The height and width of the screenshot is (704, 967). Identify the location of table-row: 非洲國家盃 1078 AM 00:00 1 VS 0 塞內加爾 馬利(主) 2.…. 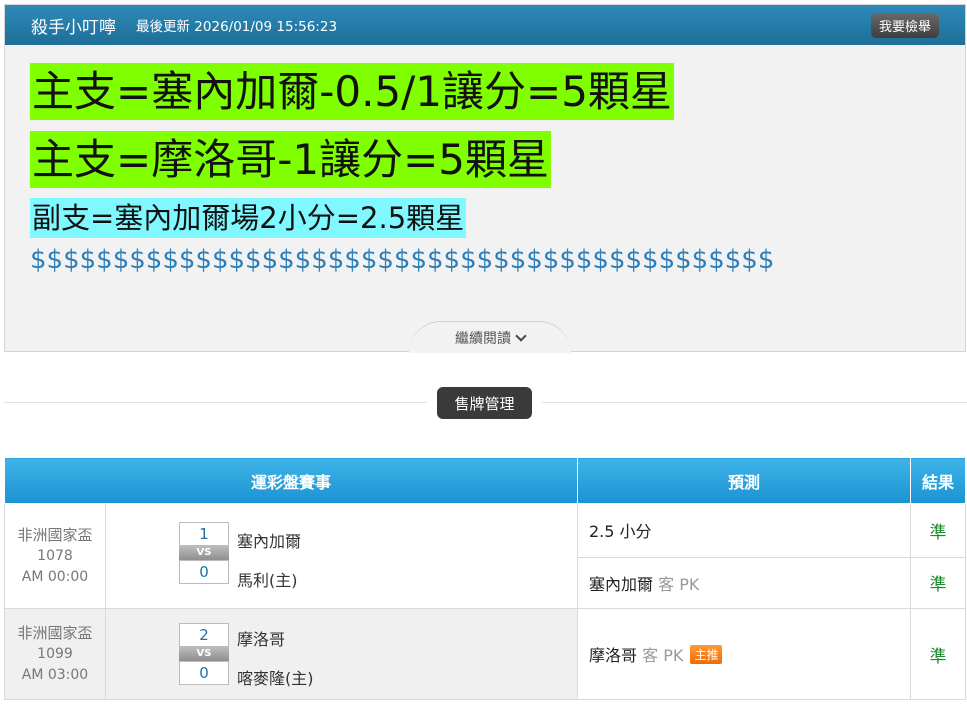
(485, 556).